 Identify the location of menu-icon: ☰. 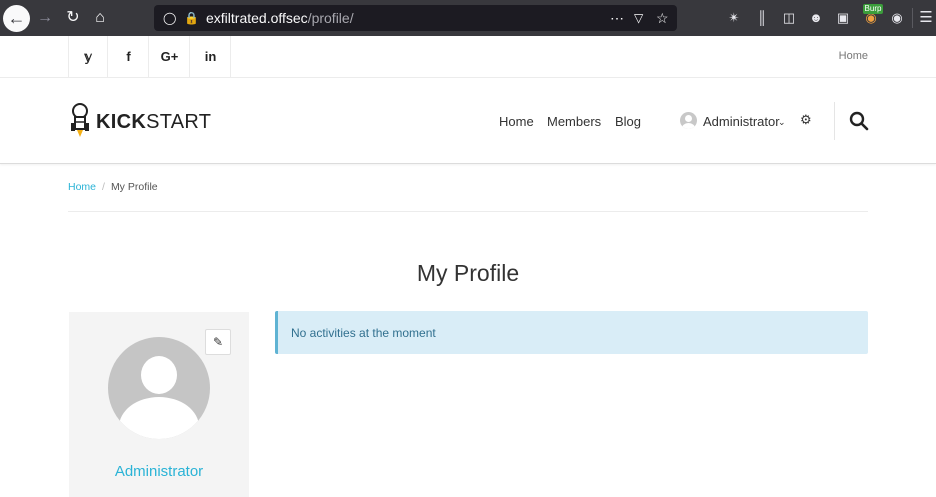
(926, 18).